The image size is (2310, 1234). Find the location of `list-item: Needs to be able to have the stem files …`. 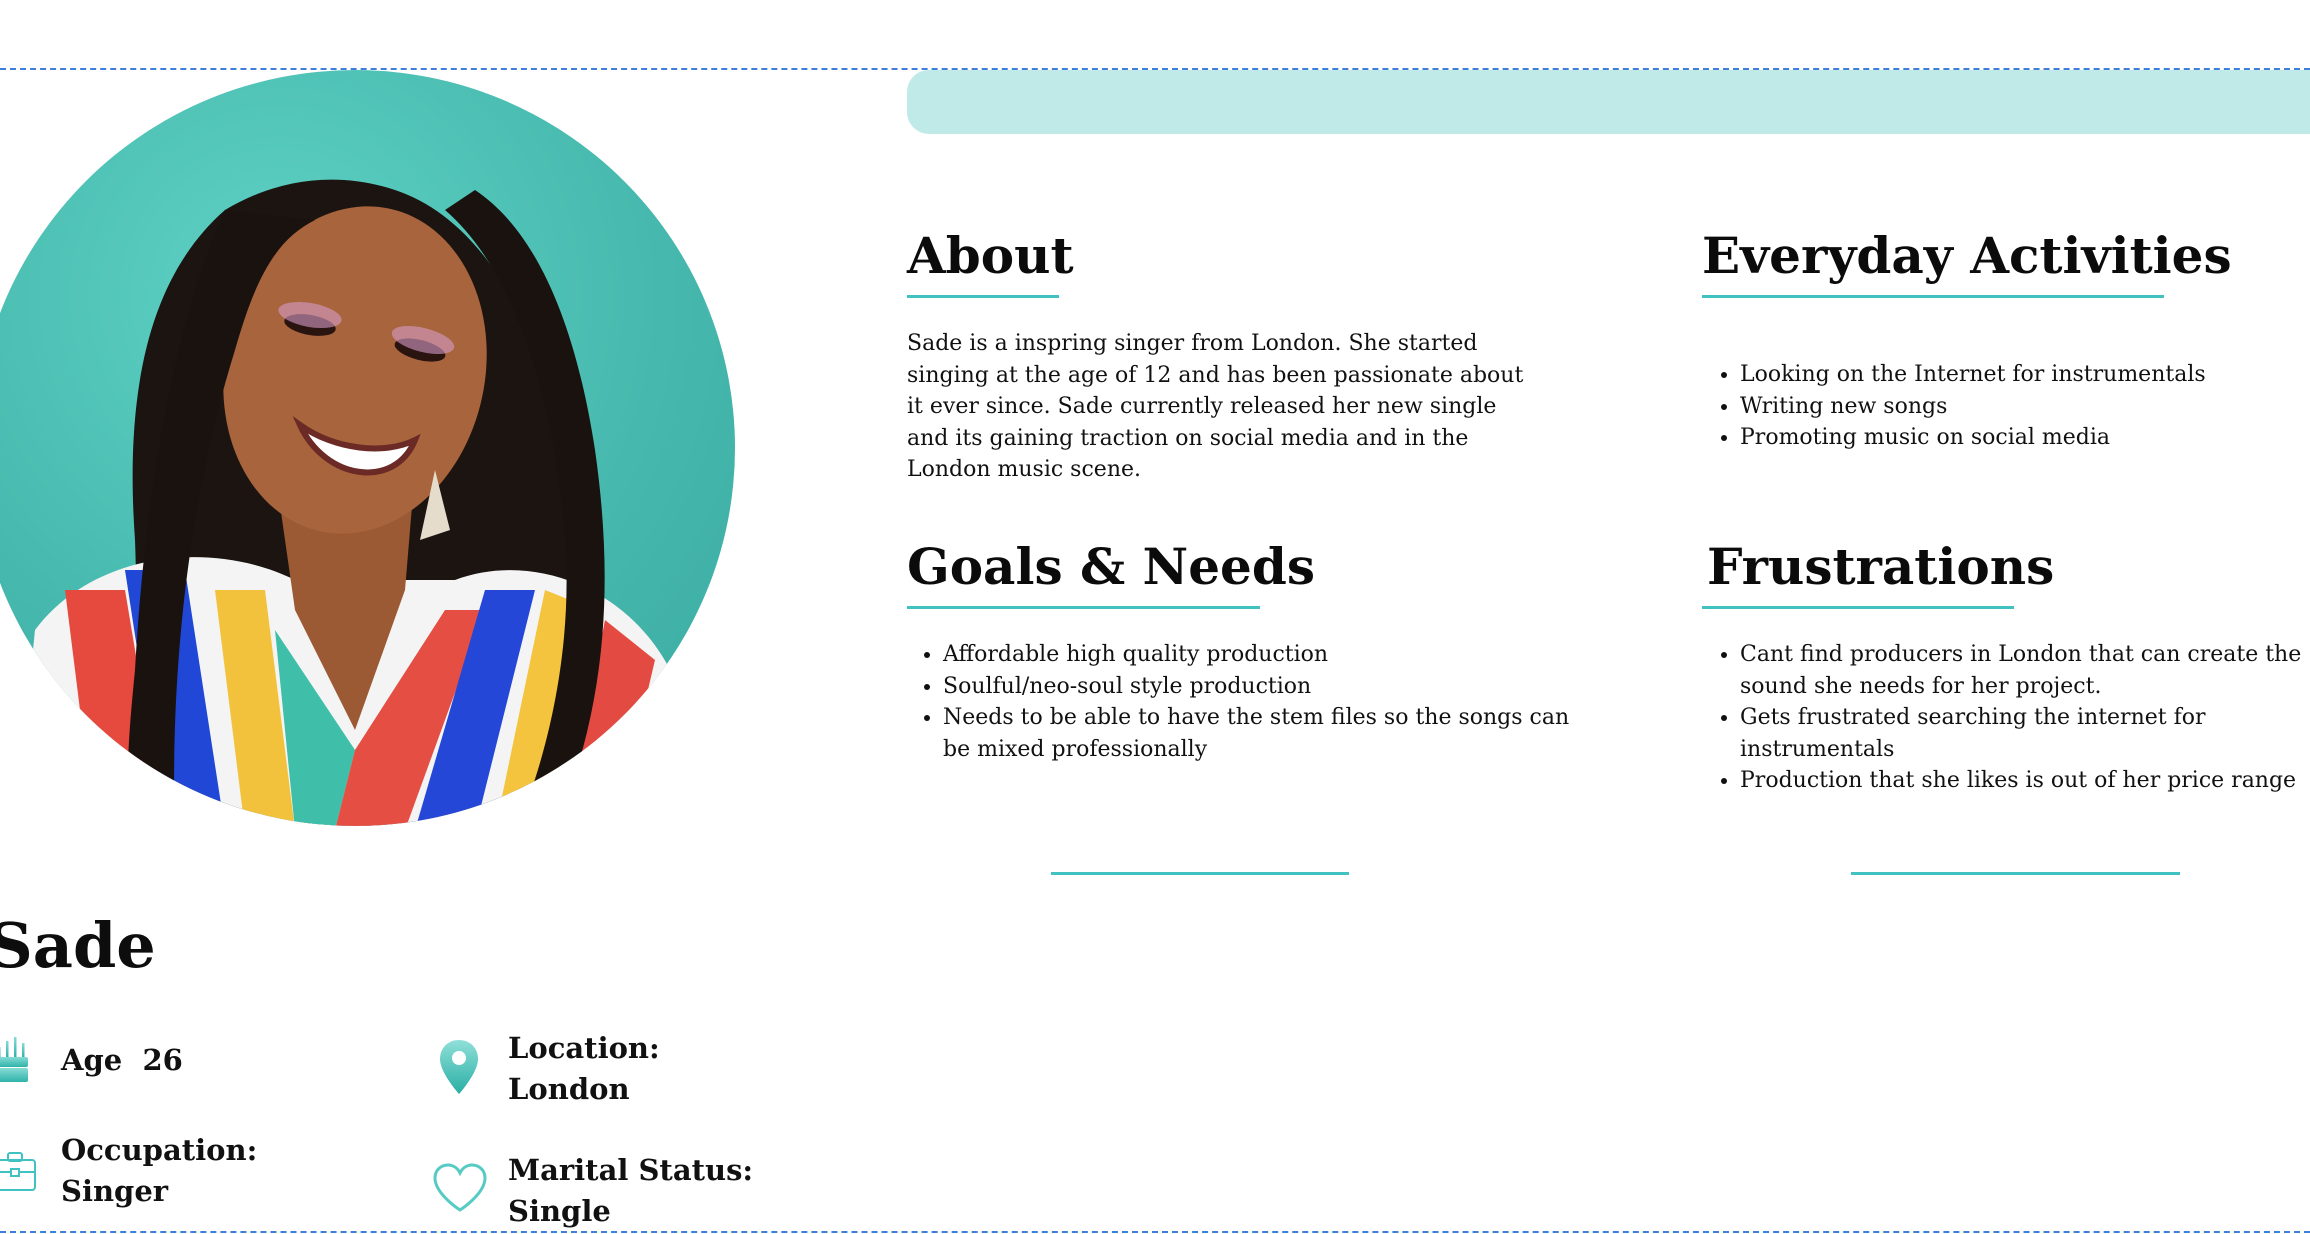

list-item: Needs to be able to have the stem files … is located at coordinates (1258, 733).